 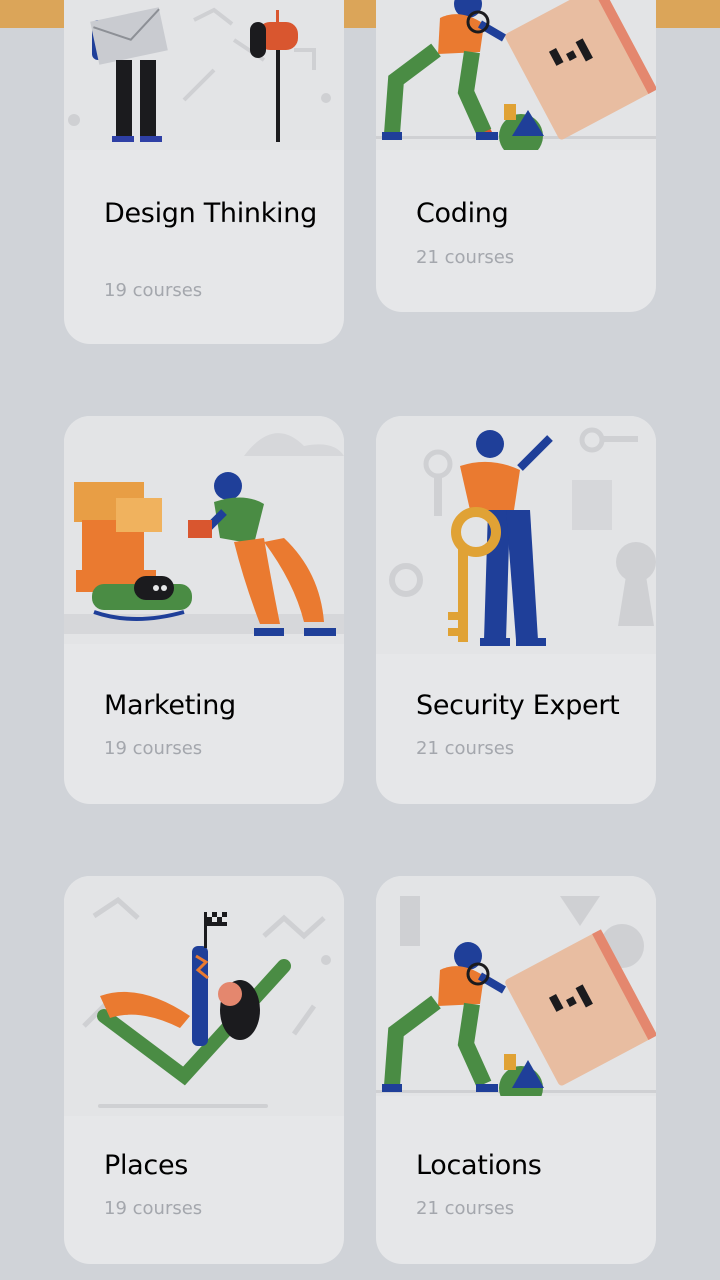 What do you see at coordinates (146, 1165) in the screenshot?
I see `category-title: Places` at bounding box center [146, 1165].